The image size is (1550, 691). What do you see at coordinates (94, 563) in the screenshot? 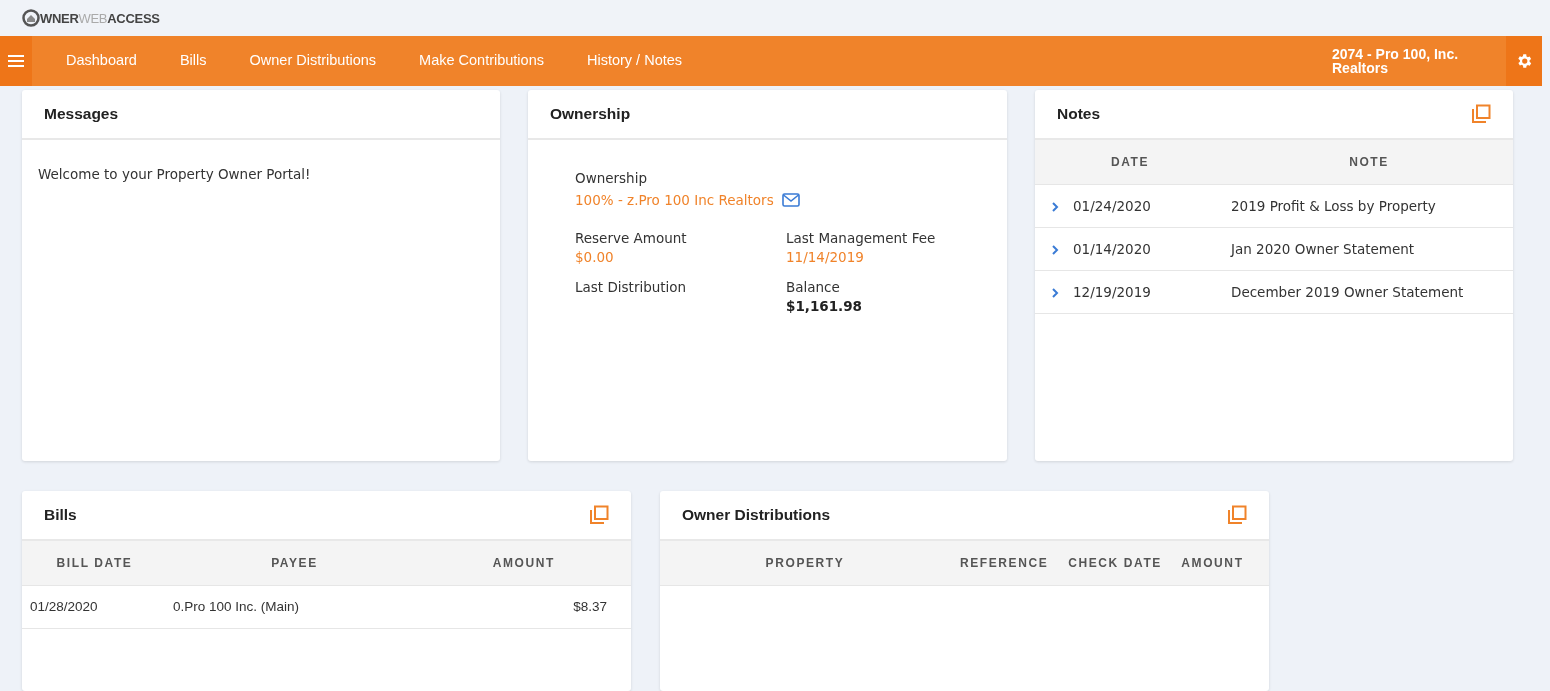
I see `column-header: BILL DATE` at bounding box center [94, 563].